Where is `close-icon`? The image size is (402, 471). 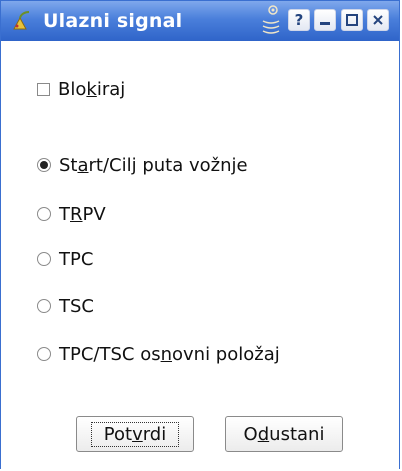
close-icon is located at coordinates (378, 20).